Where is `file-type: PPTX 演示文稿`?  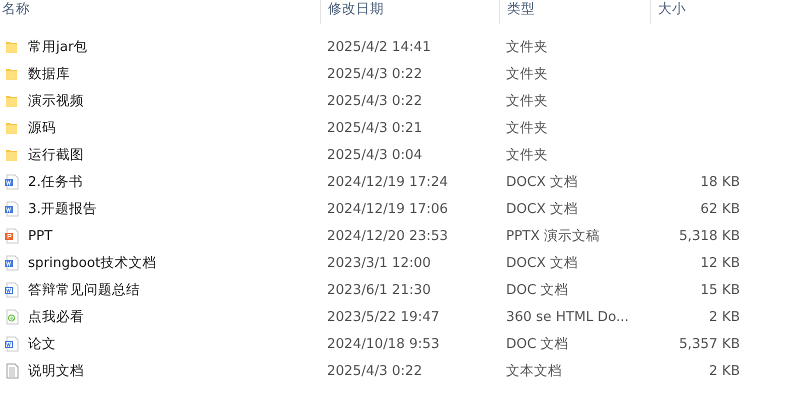
file-type: PPTX 演示文稿 is located at coordinates (553, 236).